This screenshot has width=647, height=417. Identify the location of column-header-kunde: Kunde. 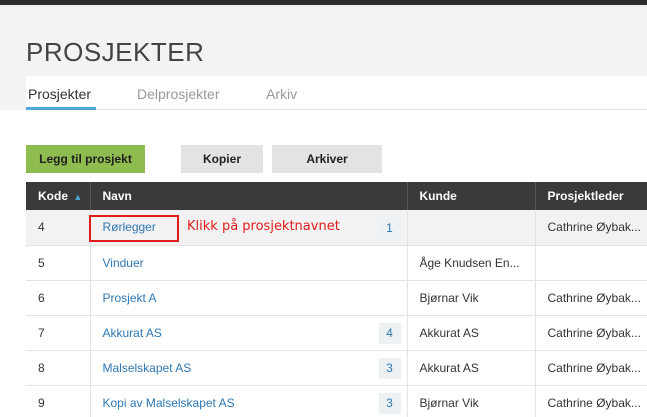
(471, 196).